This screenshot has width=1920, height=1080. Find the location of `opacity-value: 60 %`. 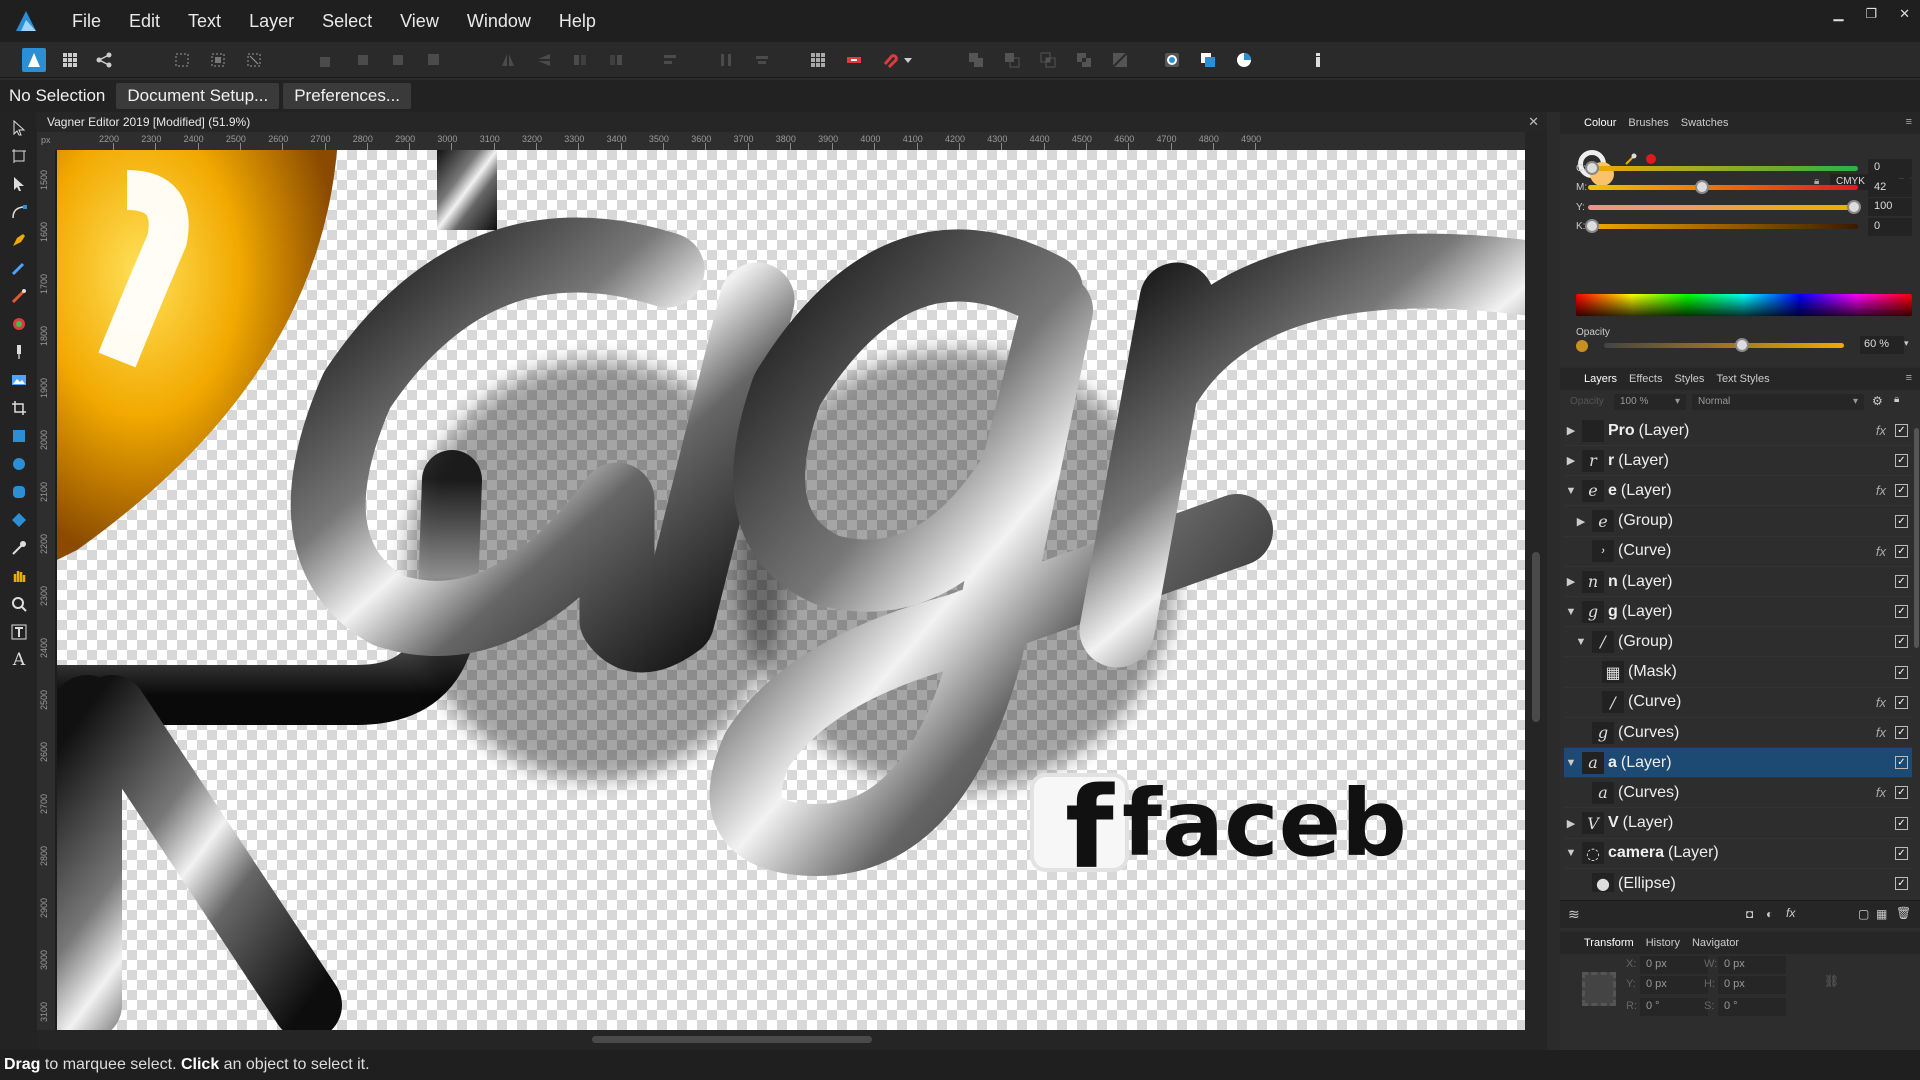

opacity-value: 60 % is located at coordinates (1882, 345).